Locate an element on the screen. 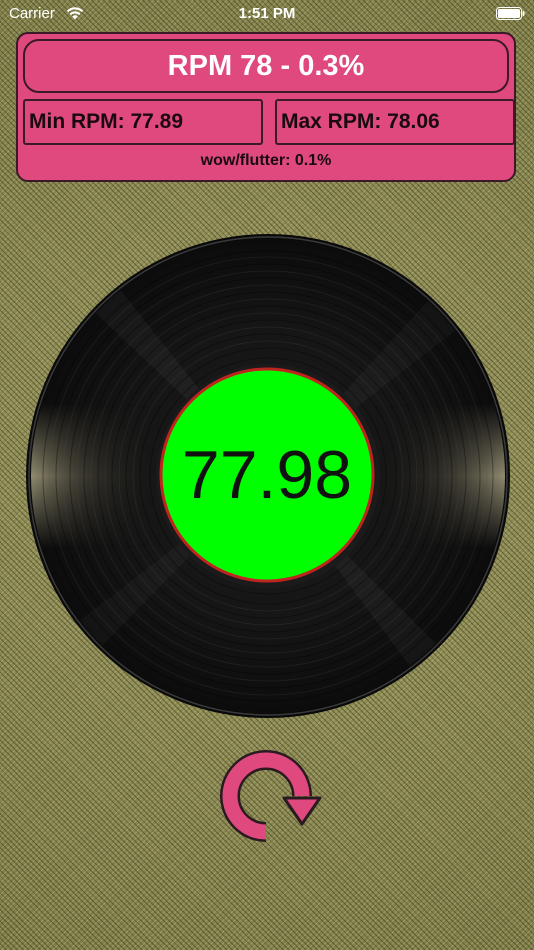  rpm-title: RPM 78 - 0.3% is located at coordinates (266, 66).